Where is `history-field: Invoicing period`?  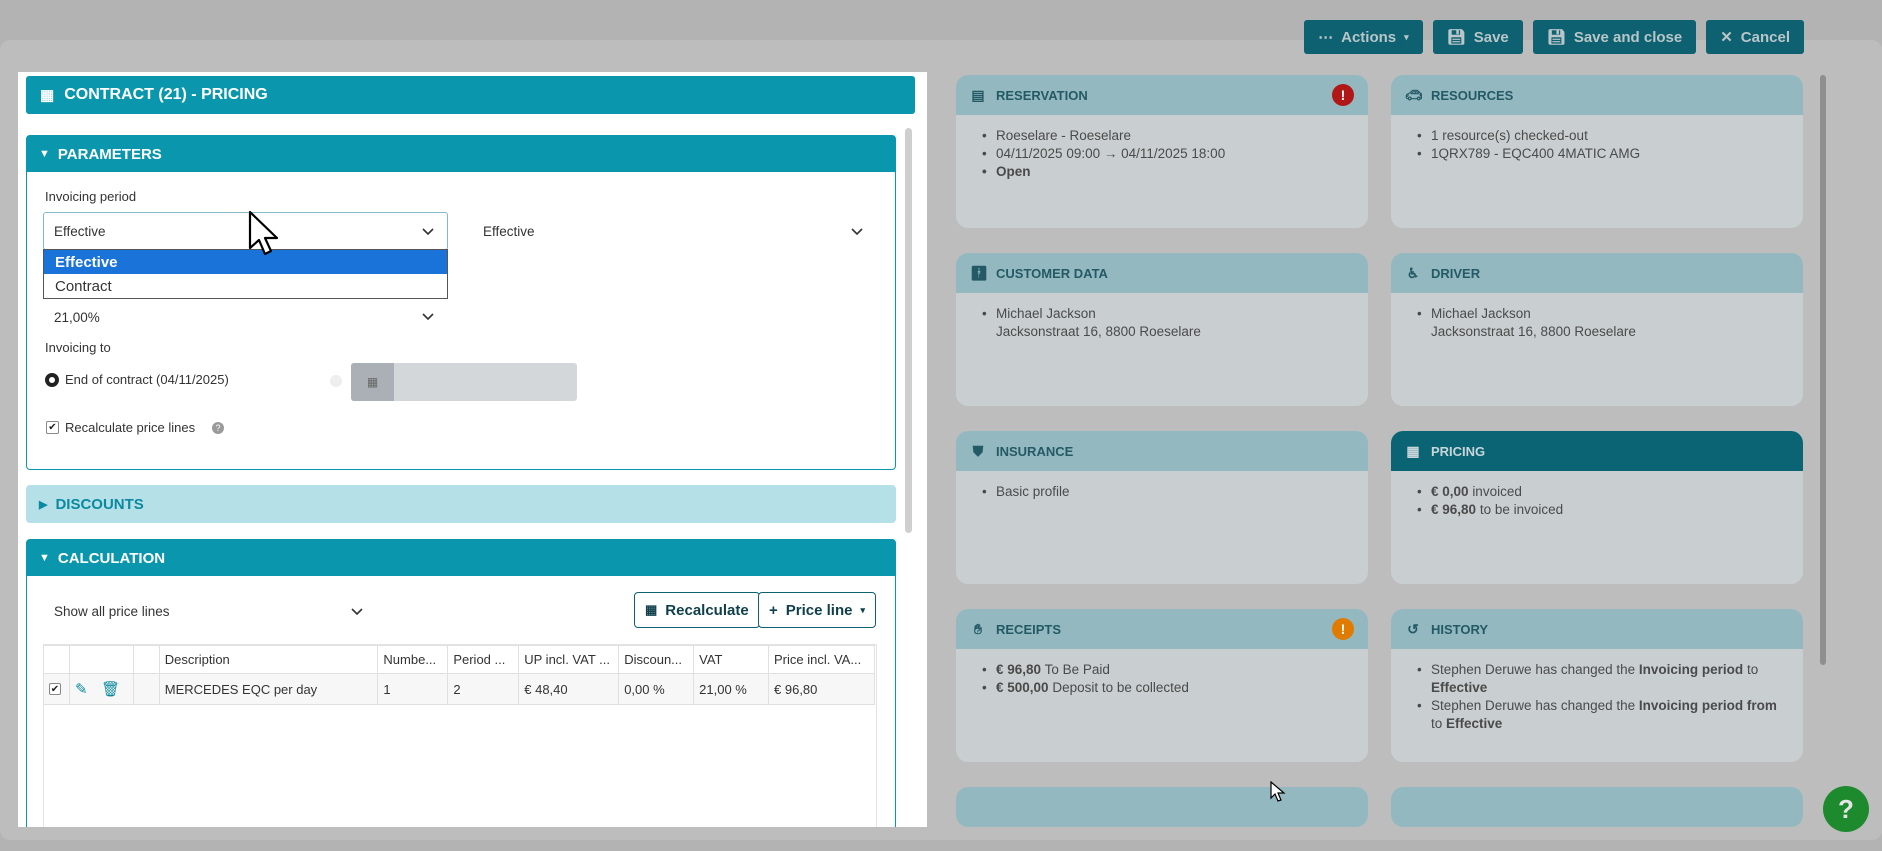
history-field: Invoicing period is located at coordinates (1691, 669).